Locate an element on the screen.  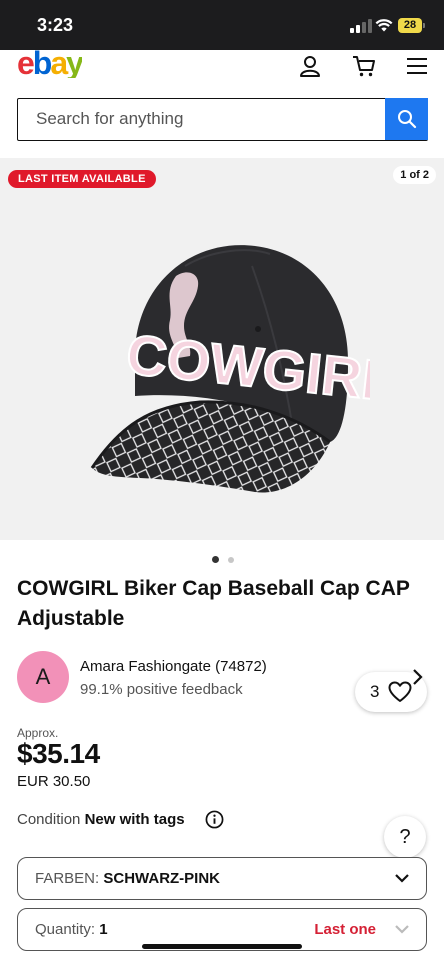
menu-icon is located at coordinates (417, 66).